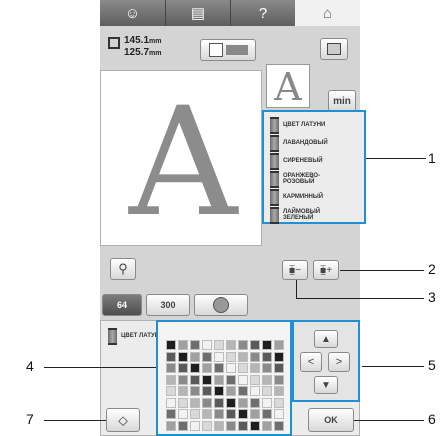 This screenshot has width=441, height=436. I want to click on left-arrow-button: <, so click(311, 362).